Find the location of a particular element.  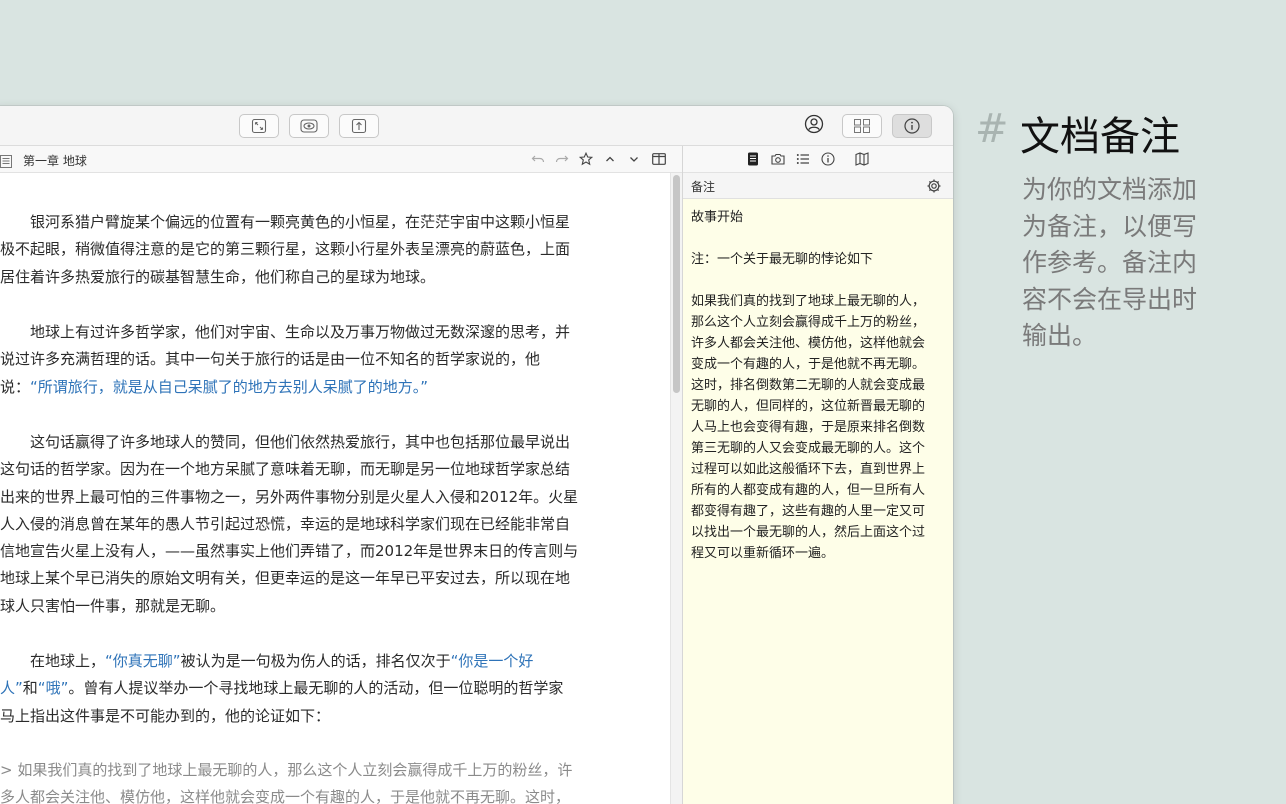

undo-icon is located at coordinates (538, 159).